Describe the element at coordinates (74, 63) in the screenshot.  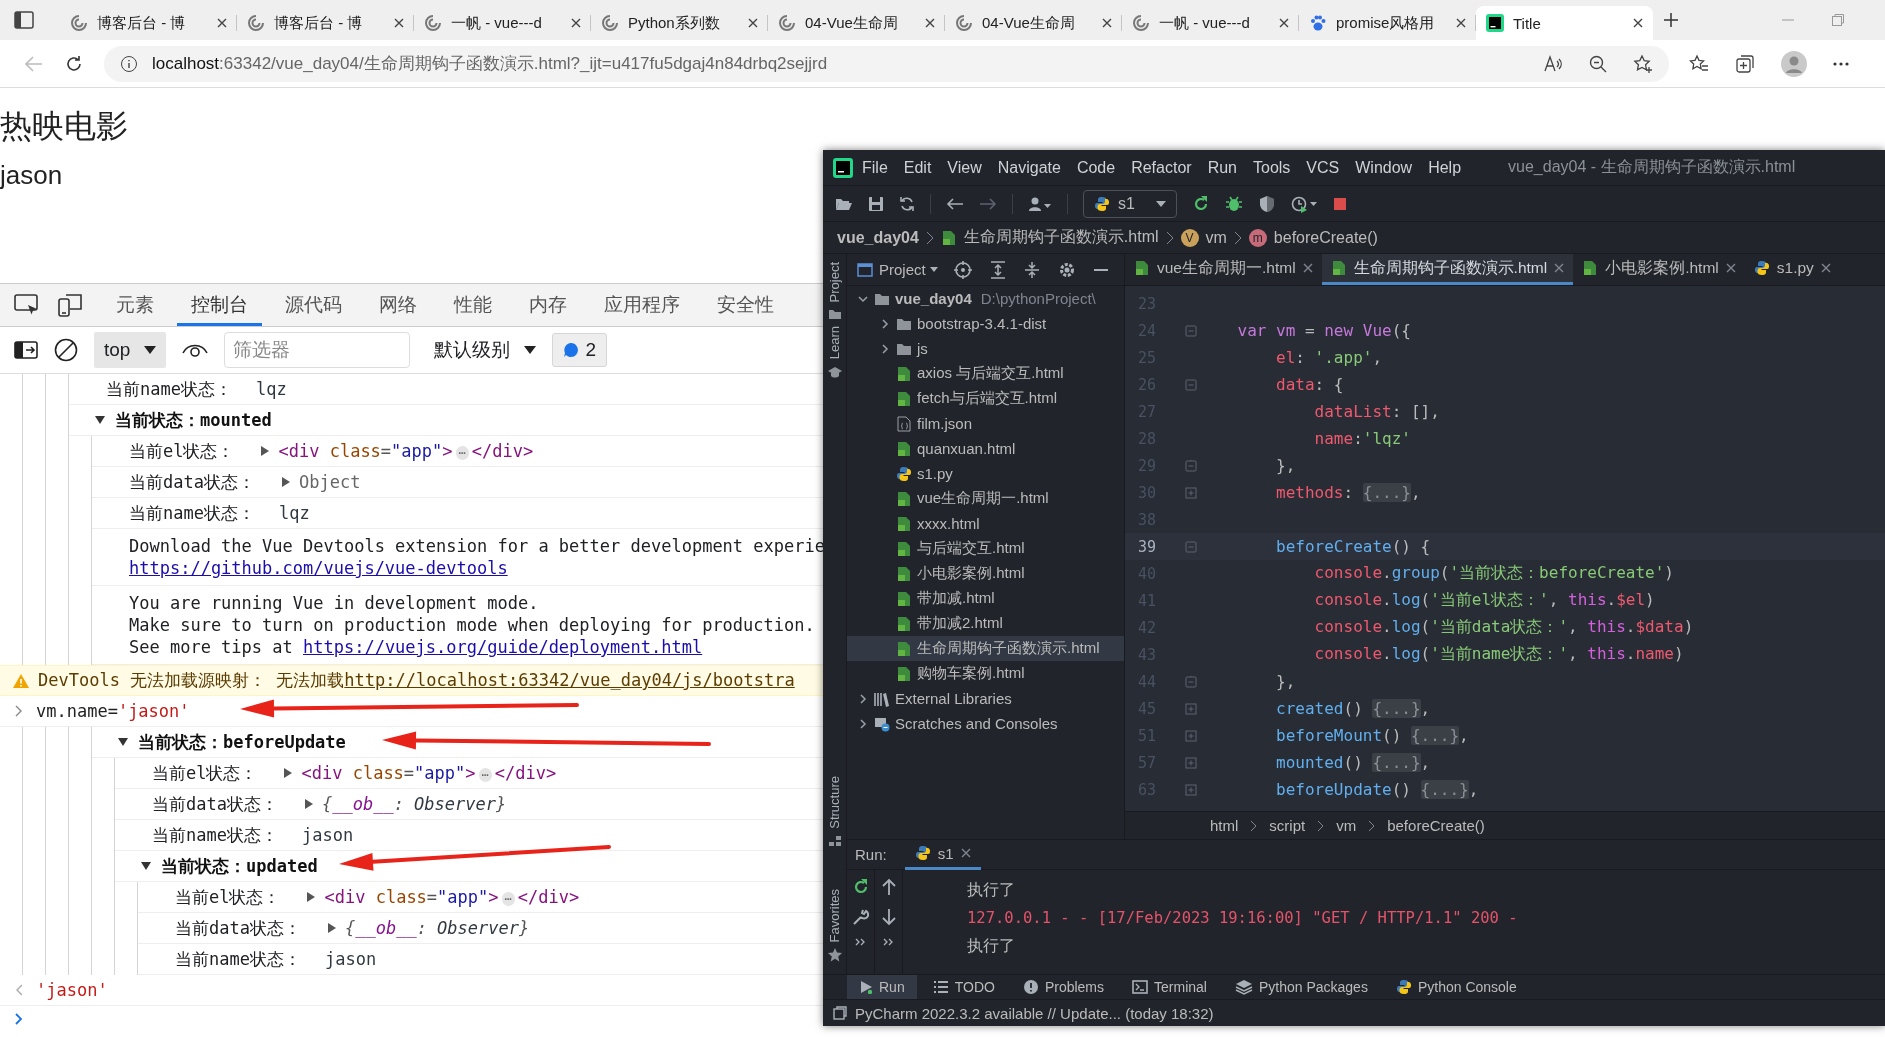
I see `reload-icon` at that location.